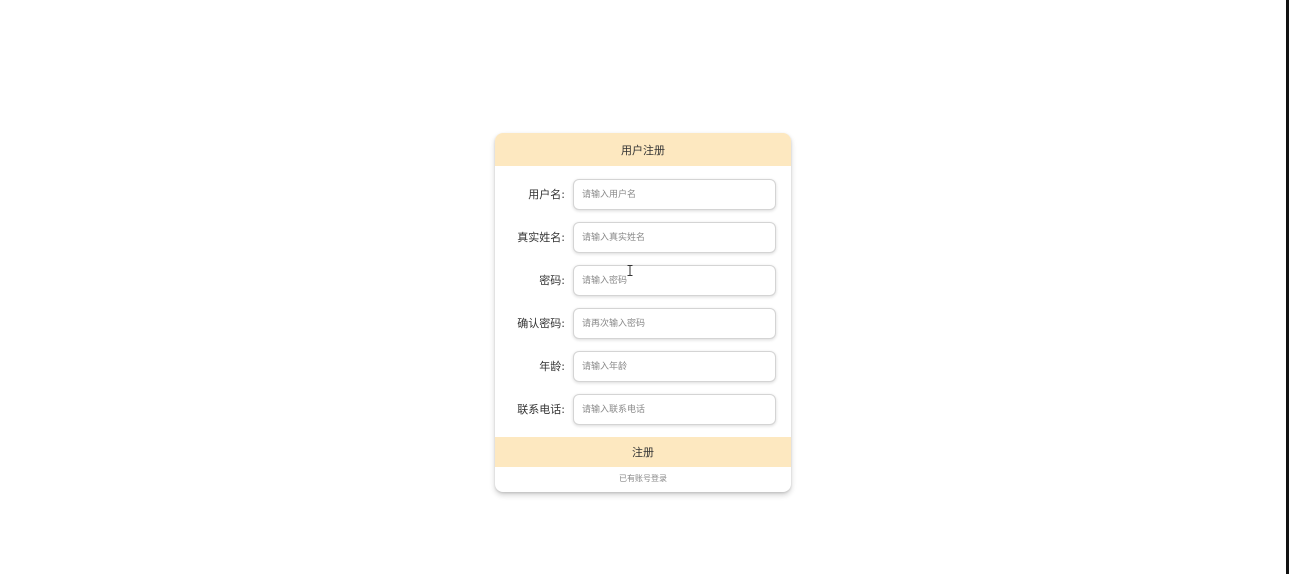 This screenshot has width=1289, height=574. I want to click on phone-input, so click(674, 409).